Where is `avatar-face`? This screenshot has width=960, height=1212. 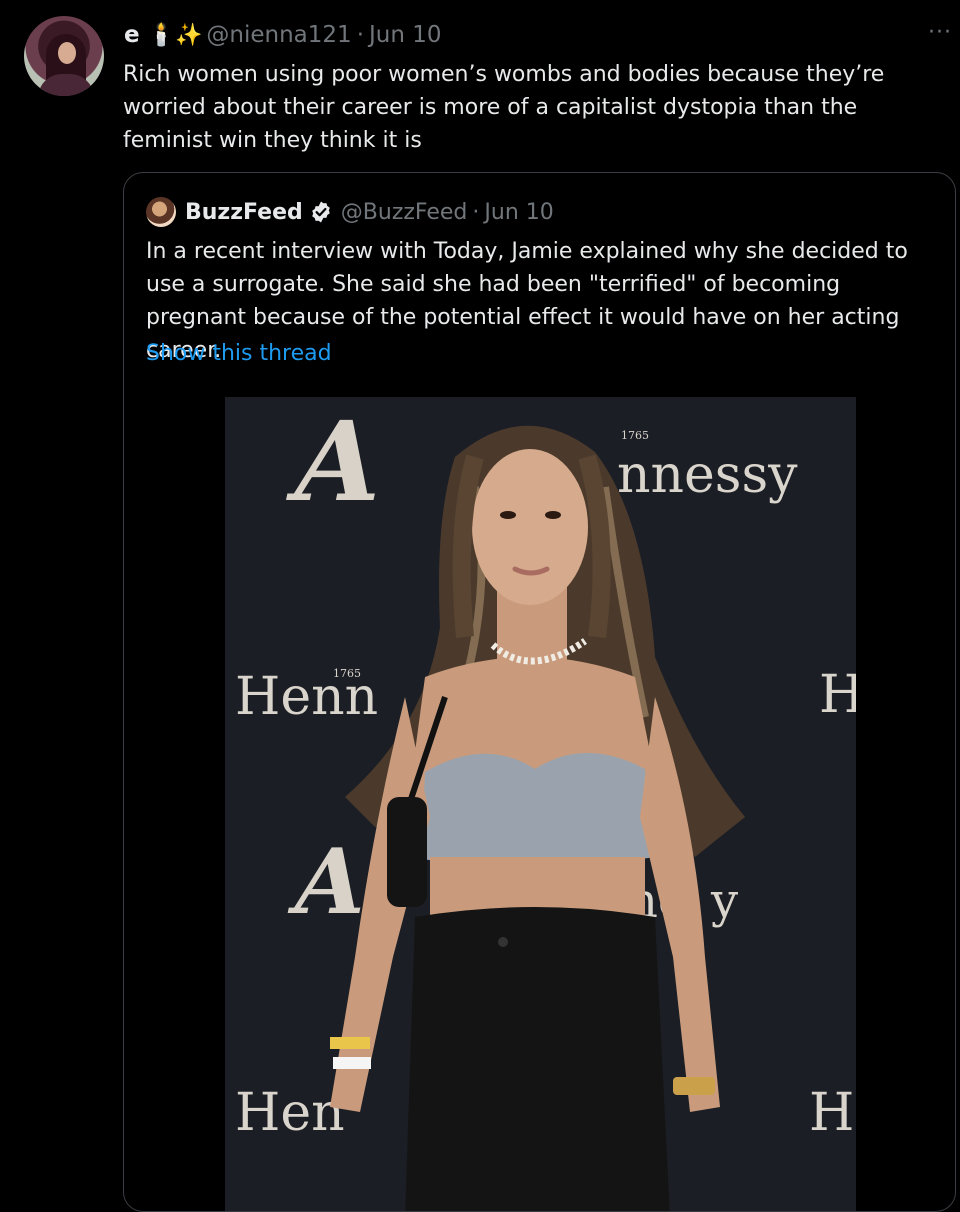
avatar-face is located at coordinates (67, 53).